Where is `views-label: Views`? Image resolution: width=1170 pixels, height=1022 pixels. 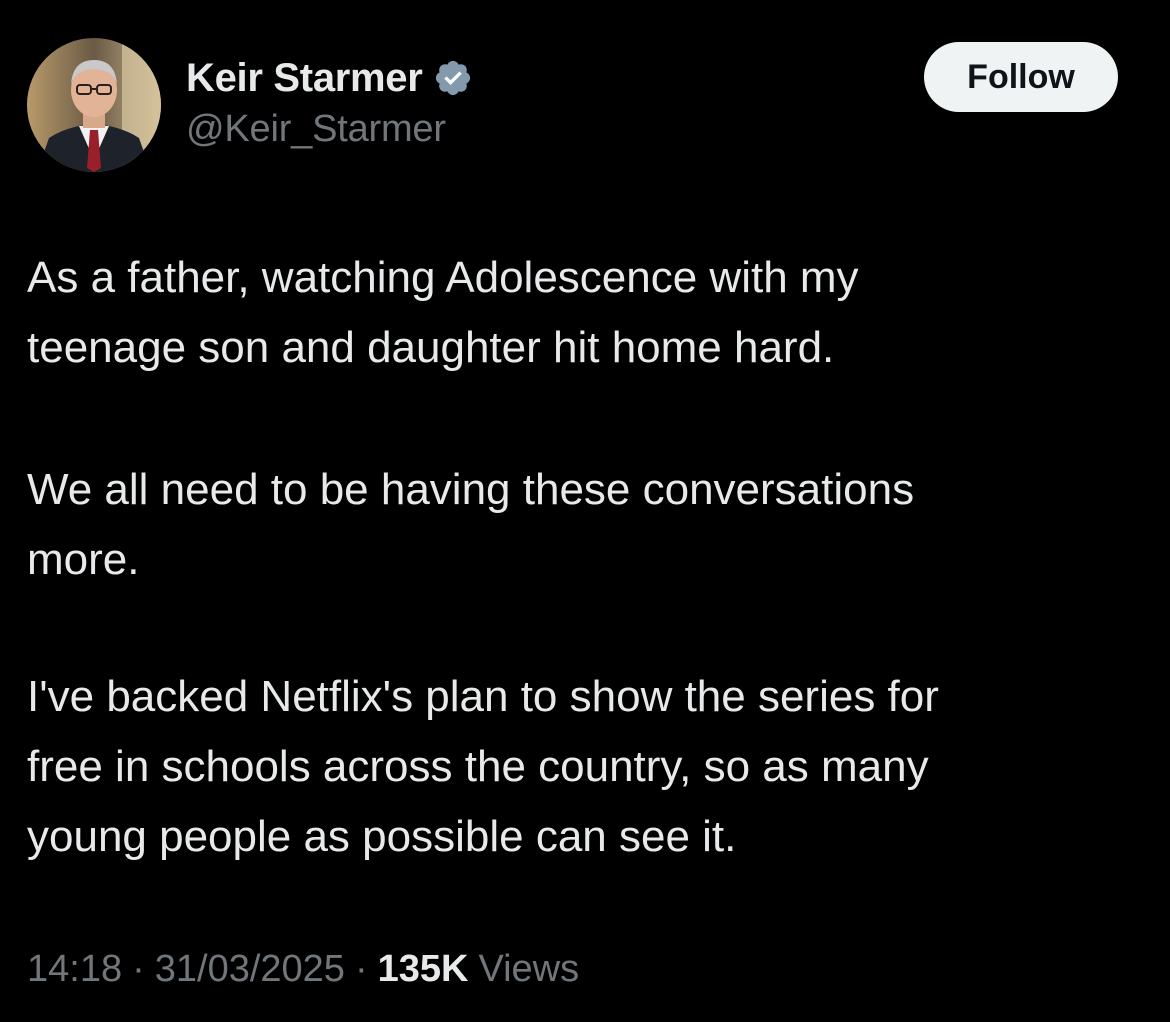 views-label: Views is located at coordinates (529, 969).